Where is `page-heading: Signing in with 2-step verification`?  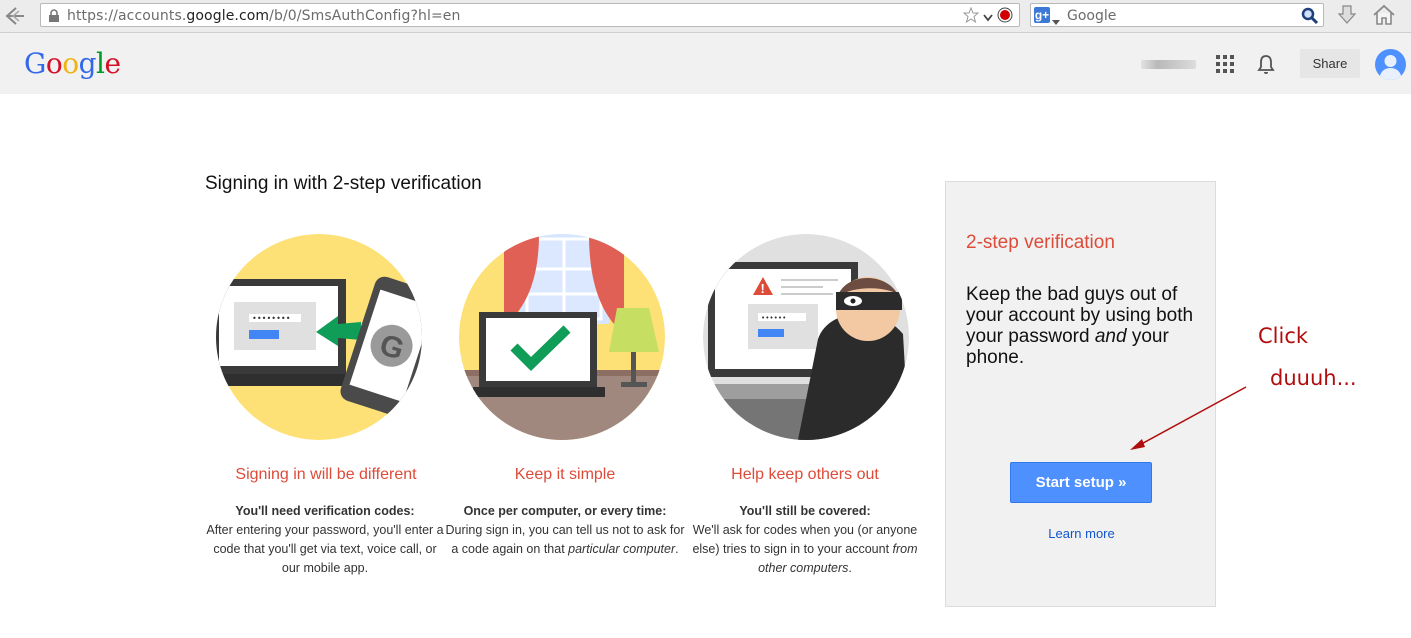
page-heading: Signing in with 2-step verification is located at coordinates (343, 183).